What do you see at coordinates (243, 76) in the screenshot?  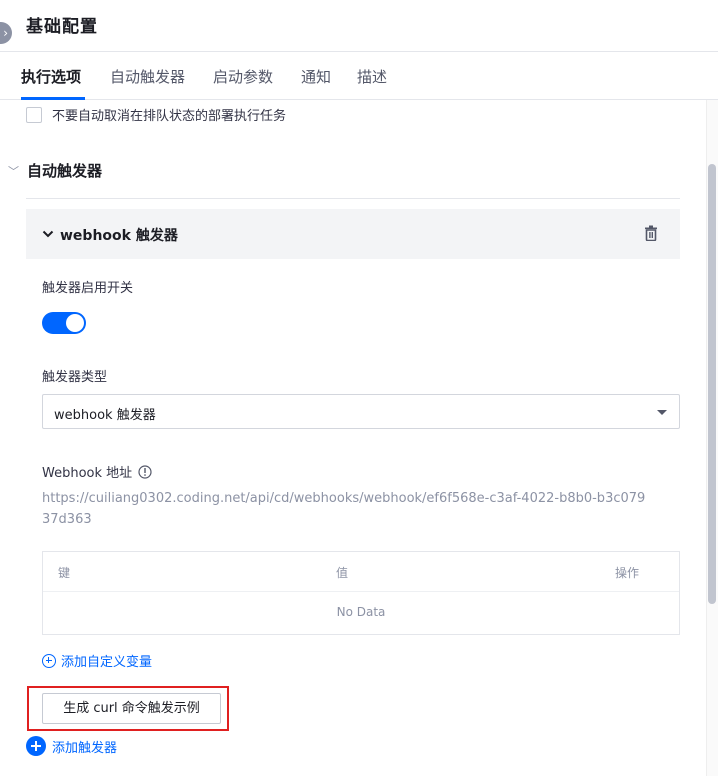 I see `tab-start-params: 启动参数` at bounding box center [243, 76].